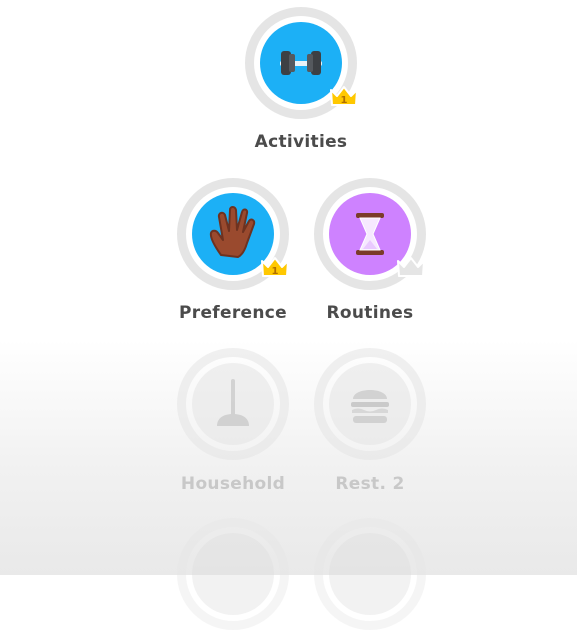 The width and height of the screenshot is (577, 630). I want to click on skill-label: Rest. 2, so click(370, 484).